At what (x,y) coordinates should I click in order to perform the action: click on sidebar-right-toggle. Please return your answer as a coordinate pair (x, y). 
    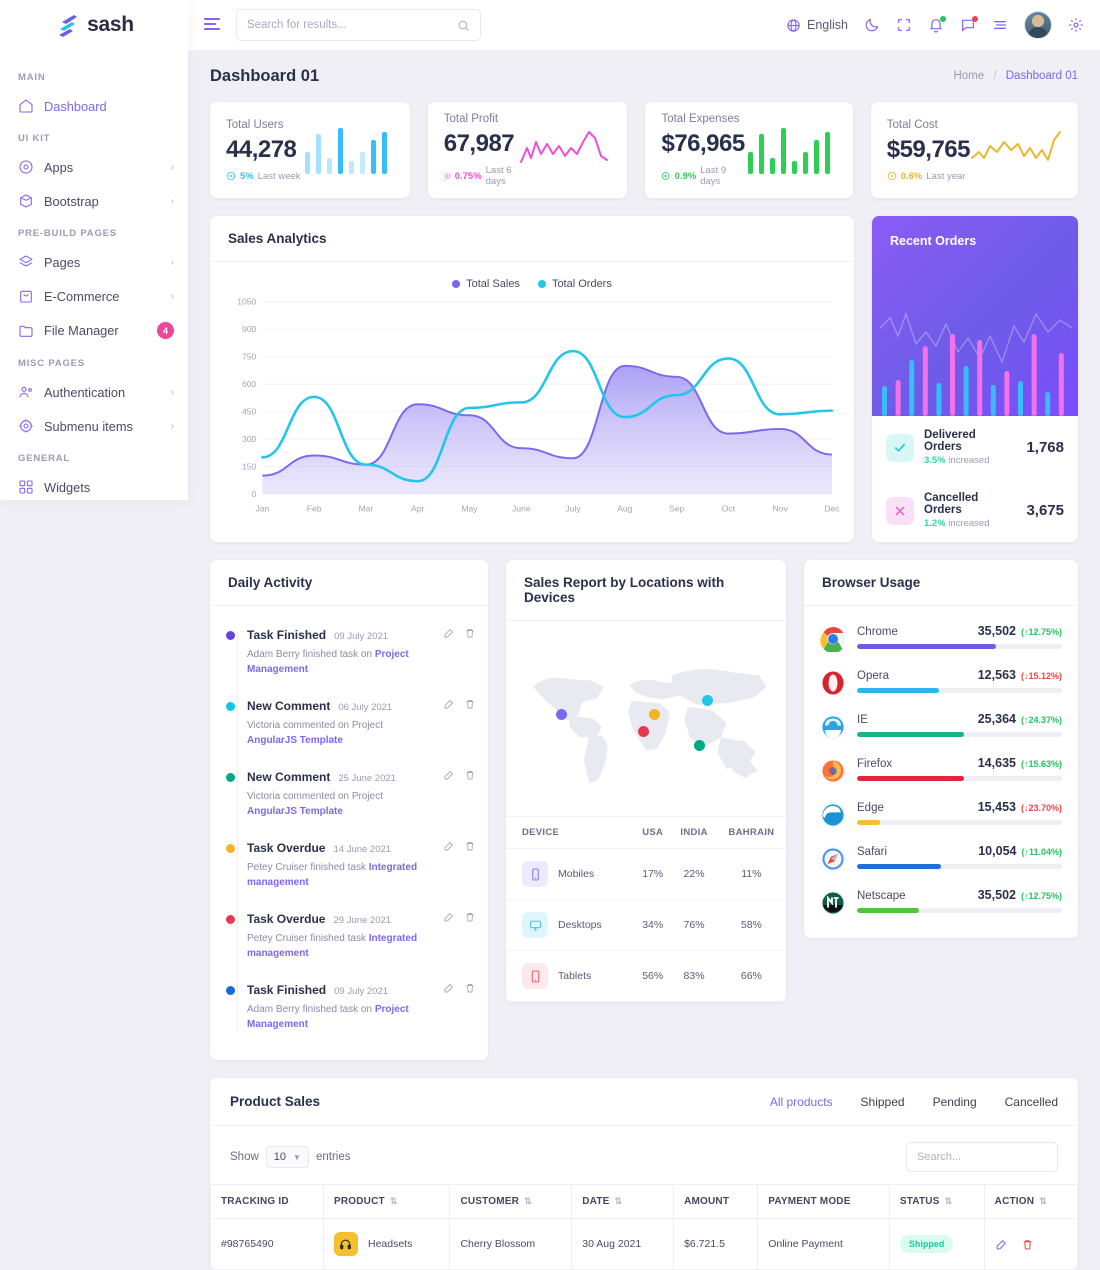
    Looking at the image, I should click on (1000, 25).